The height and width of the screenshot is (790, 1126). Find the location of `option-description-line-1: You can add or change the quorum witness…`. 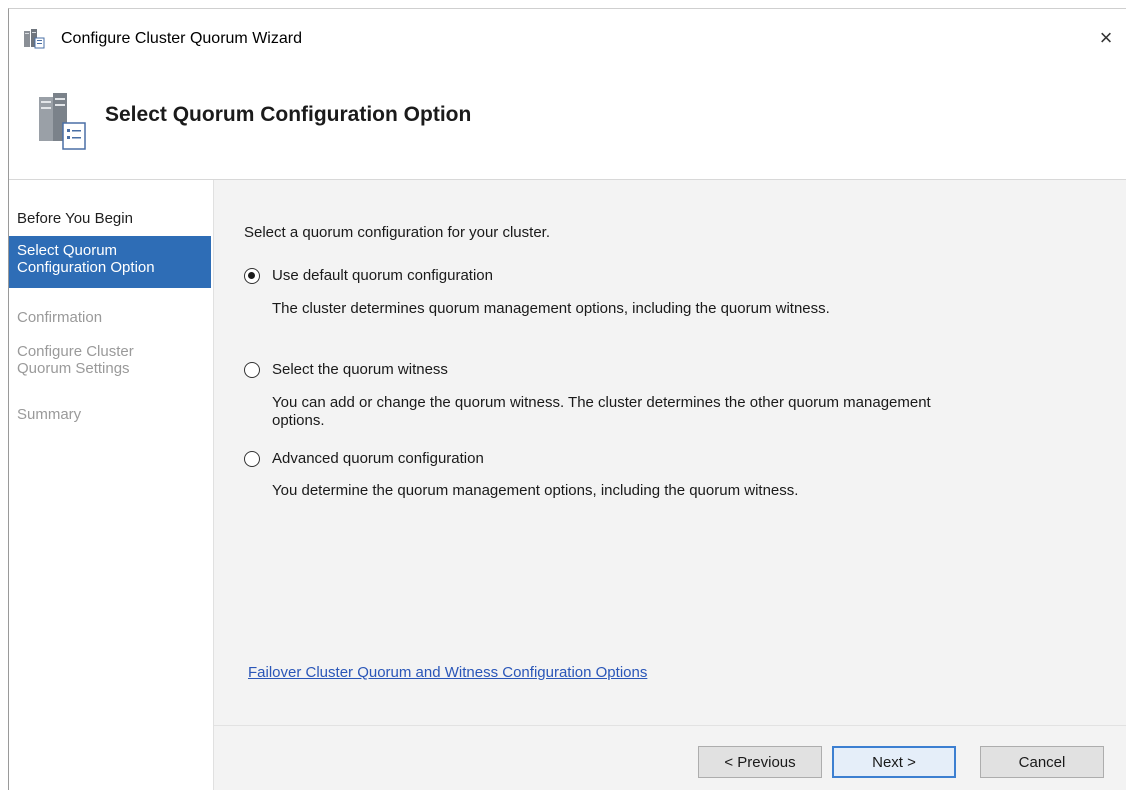

option-description-line-1: You can add or change the quorum witness… is located at coordinates (601, 402).